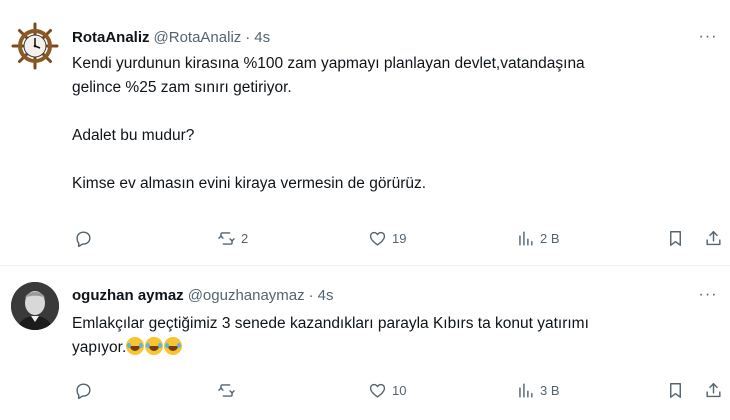  I want to click on views-button: 3 B, so click(538, 390).